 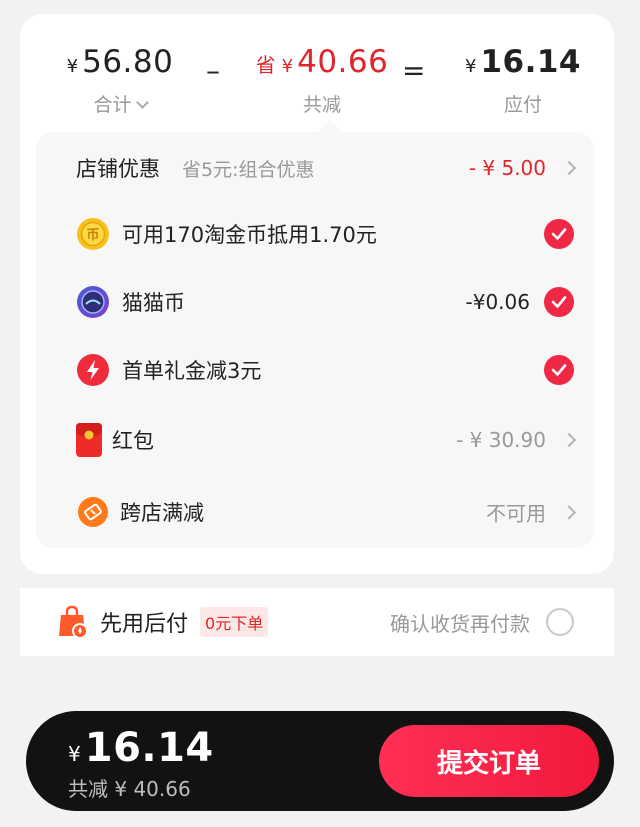 I want to click on gold-coin-icon: 币, so click(x=93, y=234).